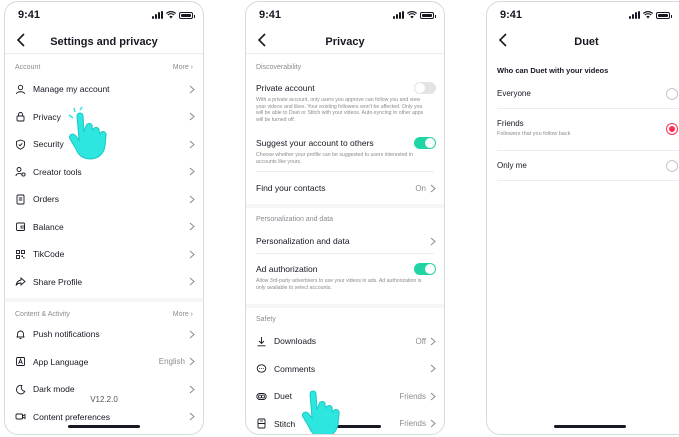  Describe the element at coordinates (61, 361) in the screenshot. I see `row-label: App Language` at that location.